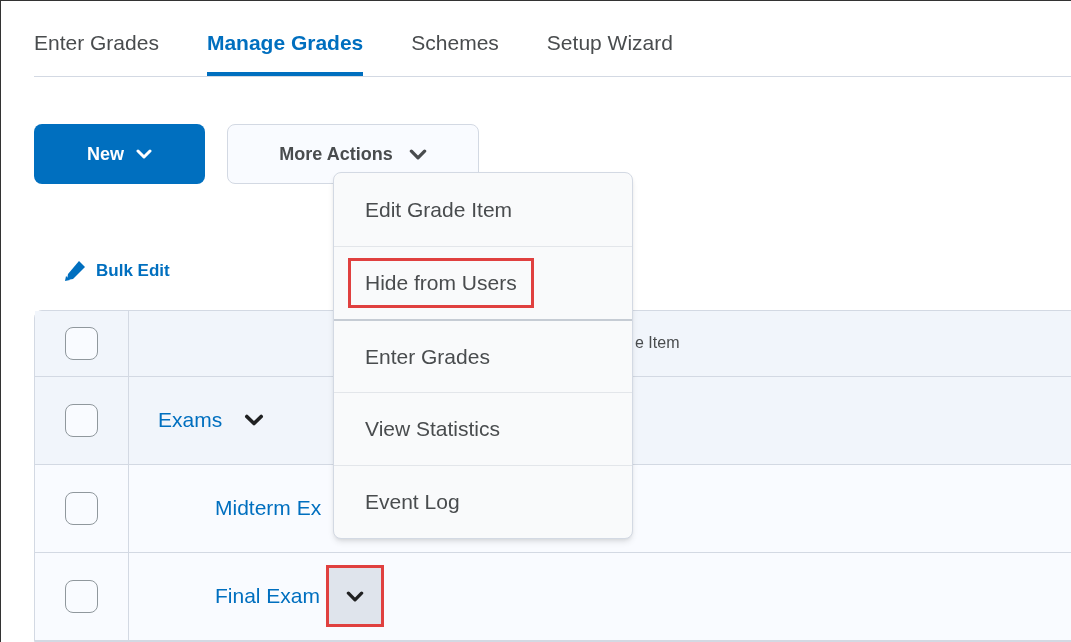 The width and height of the screenshot is (1071, 642). I want to click on new-button: New, so click(119, 154).